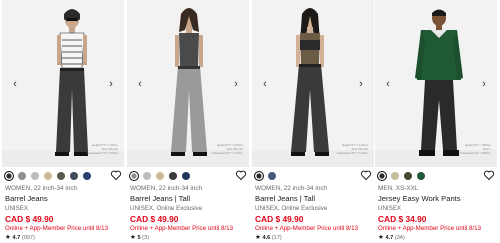 Image resolution: width=500 pixels, height=243 pixels. I want to click on product-name: Barrel Jeans, so click(26, 198).